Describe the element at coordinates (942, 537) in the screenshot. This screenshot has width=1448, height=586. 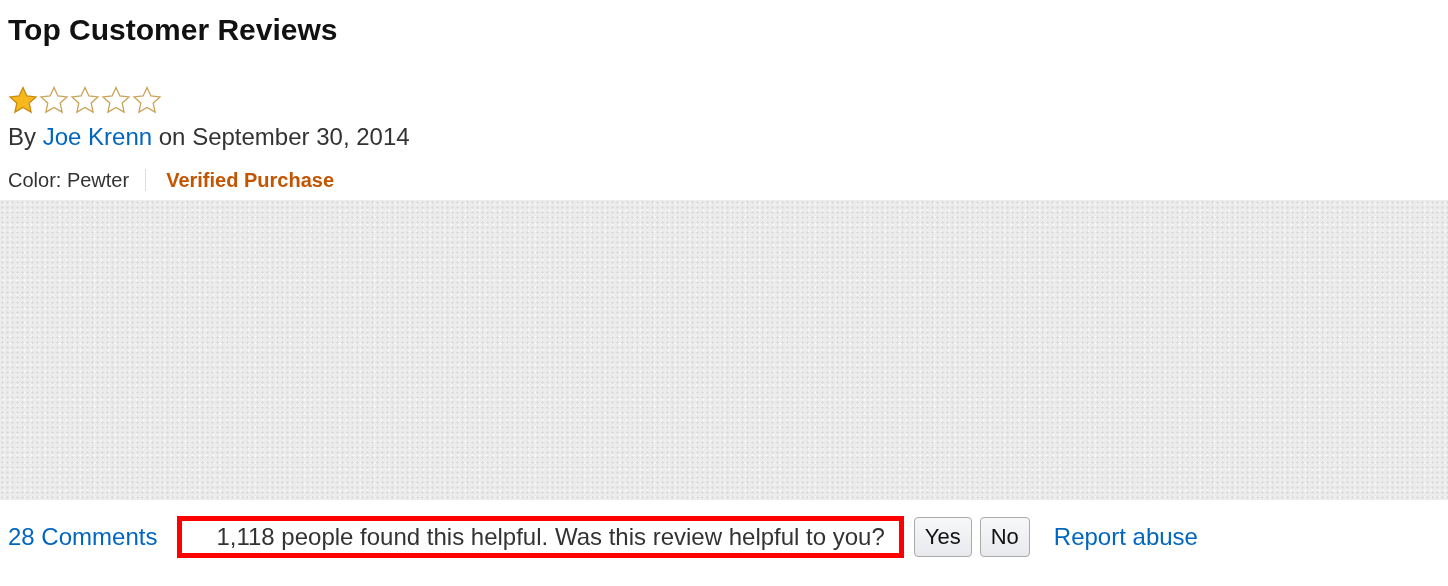
I see `vote-button: Yes` at that location.